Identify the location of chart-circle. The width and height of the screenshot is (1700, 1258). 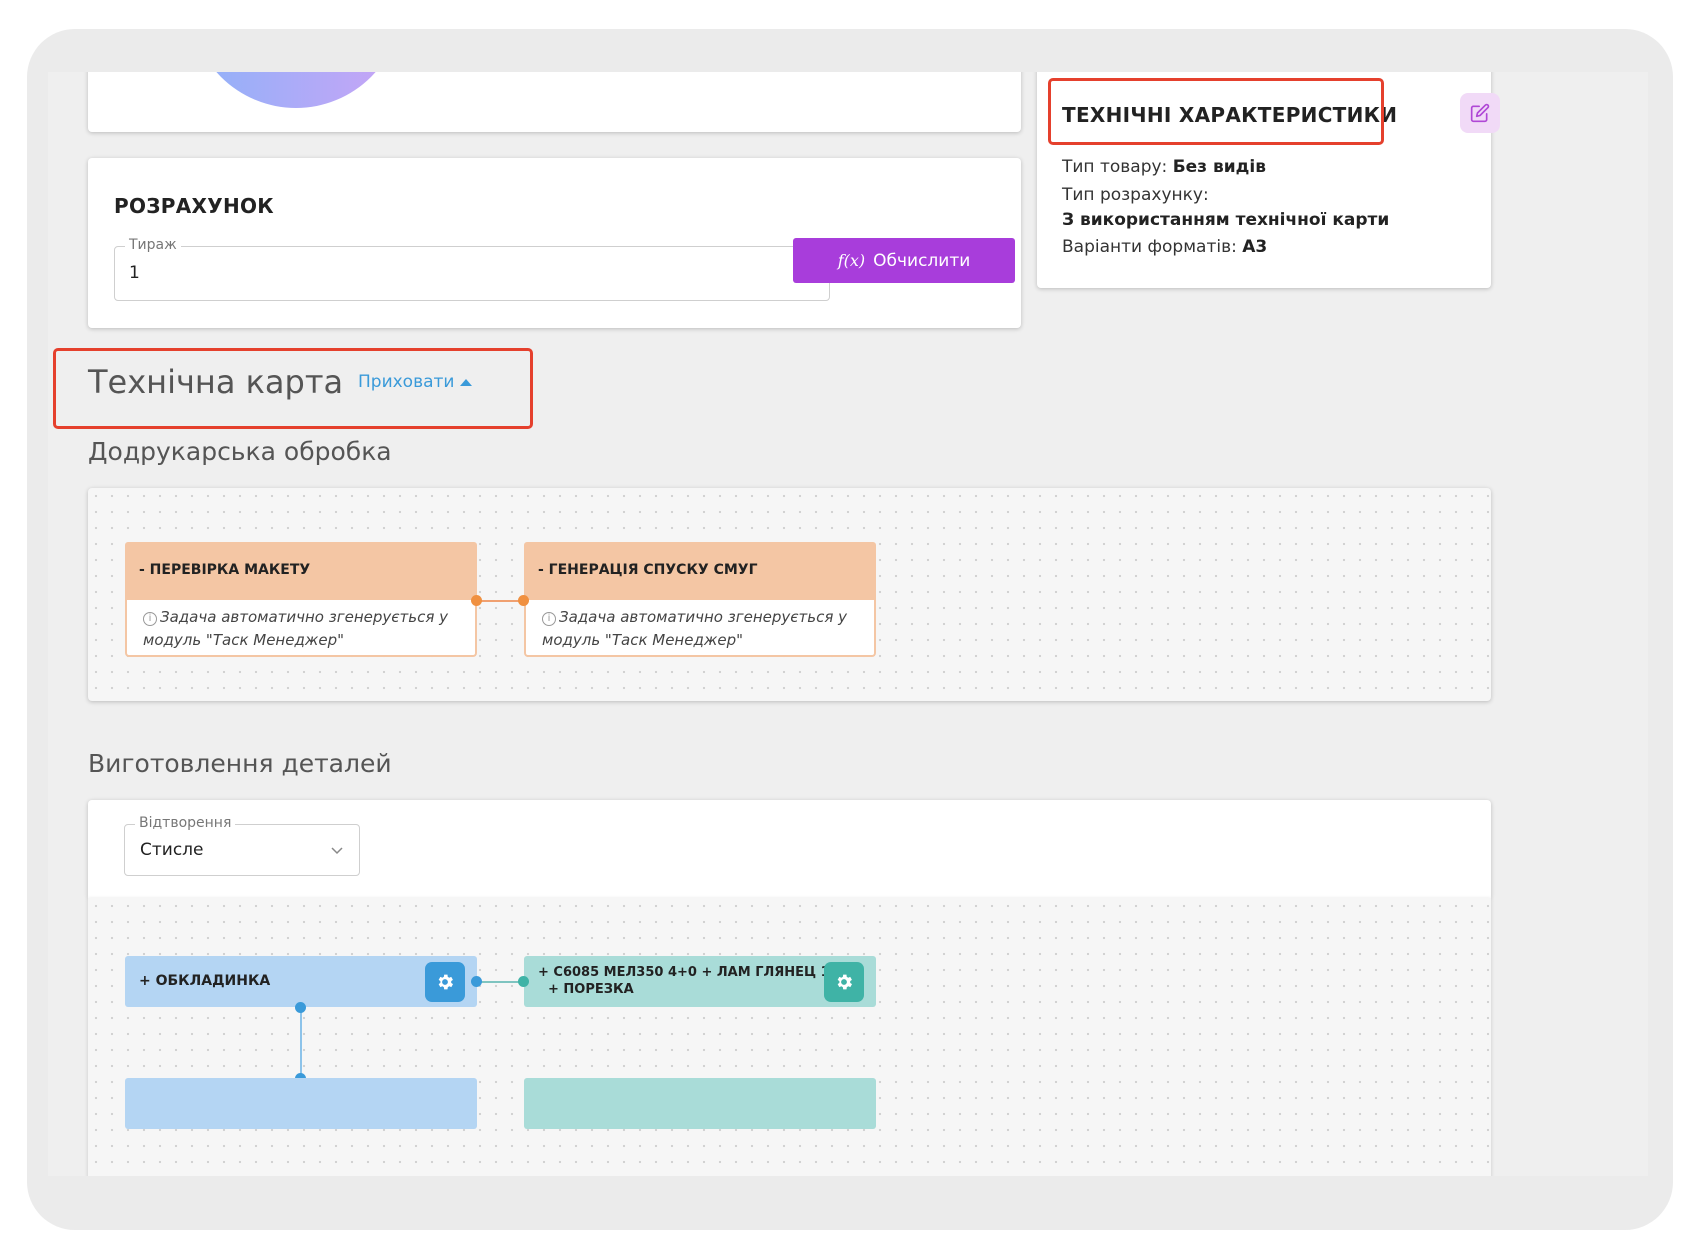
(296, 90).